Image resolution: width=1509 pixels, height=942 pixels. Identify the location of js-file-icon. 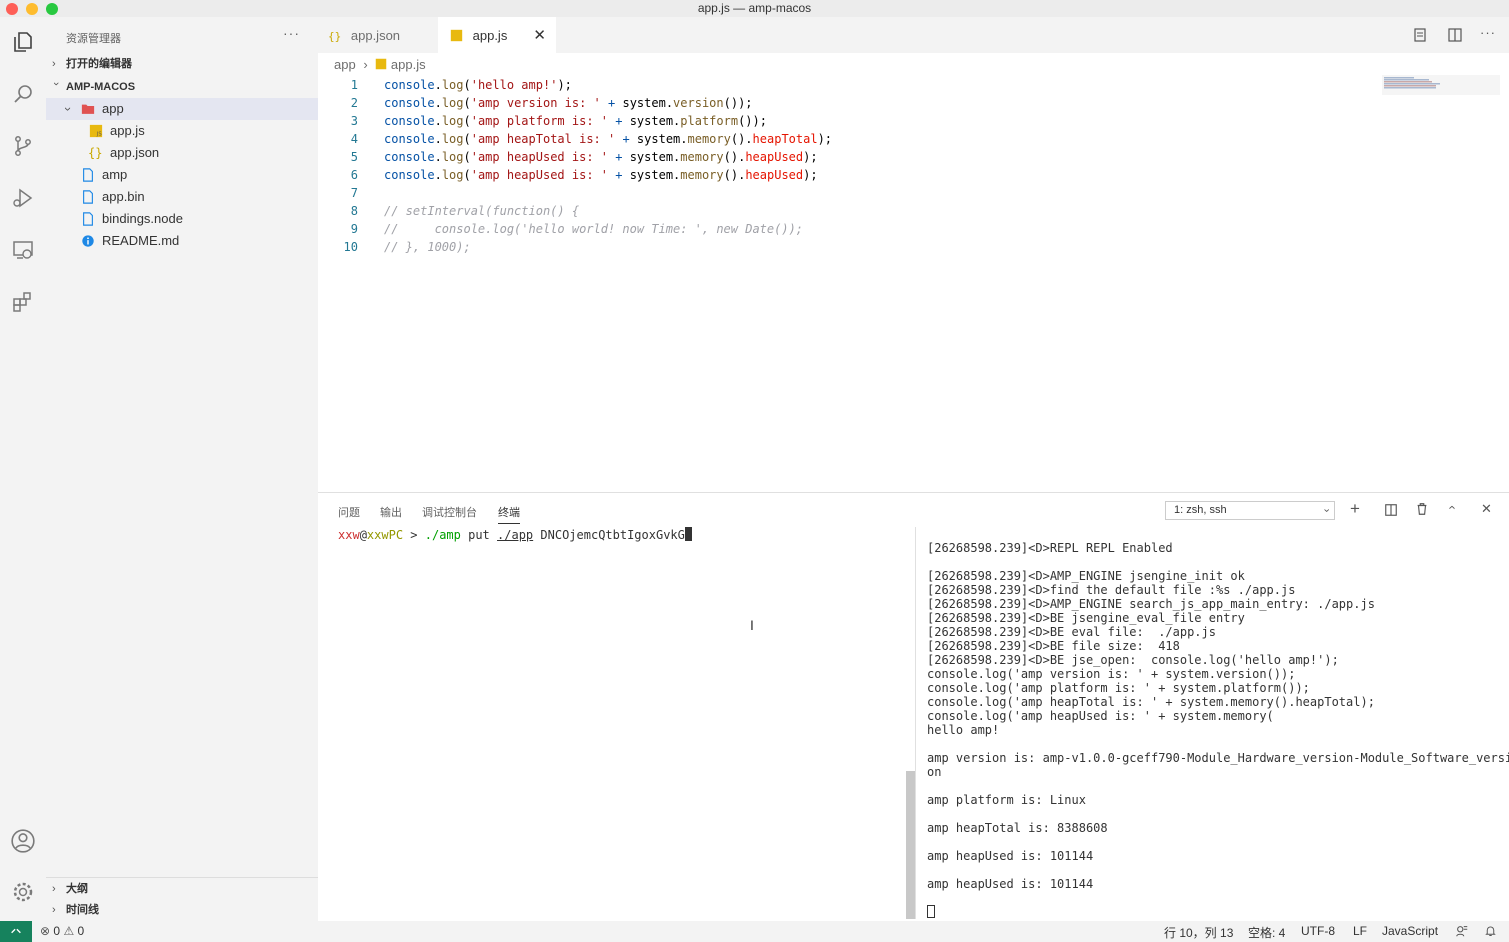
(381, 64).